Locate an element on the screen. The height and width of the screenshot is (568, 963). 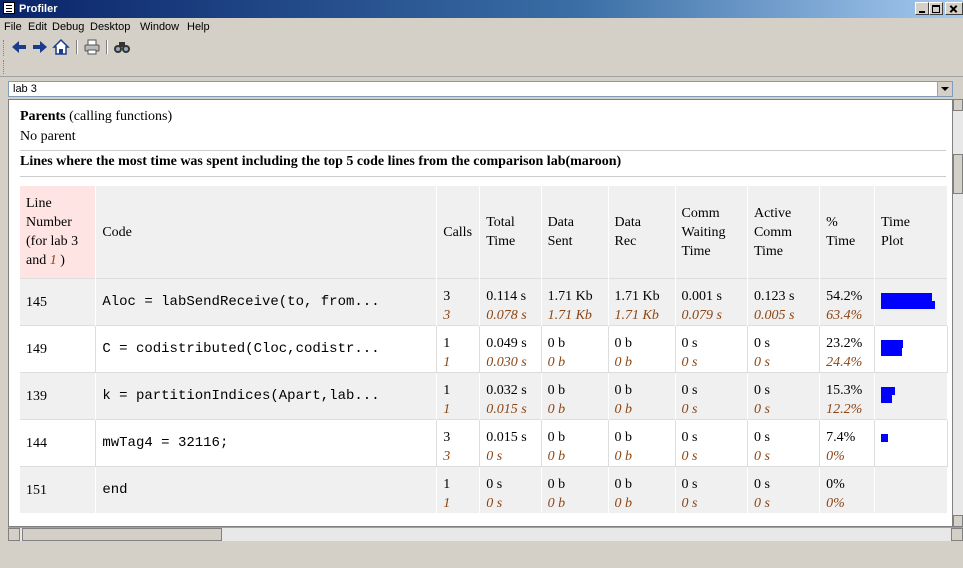
line-number-link: 145 is located at coordinates (58, 302).